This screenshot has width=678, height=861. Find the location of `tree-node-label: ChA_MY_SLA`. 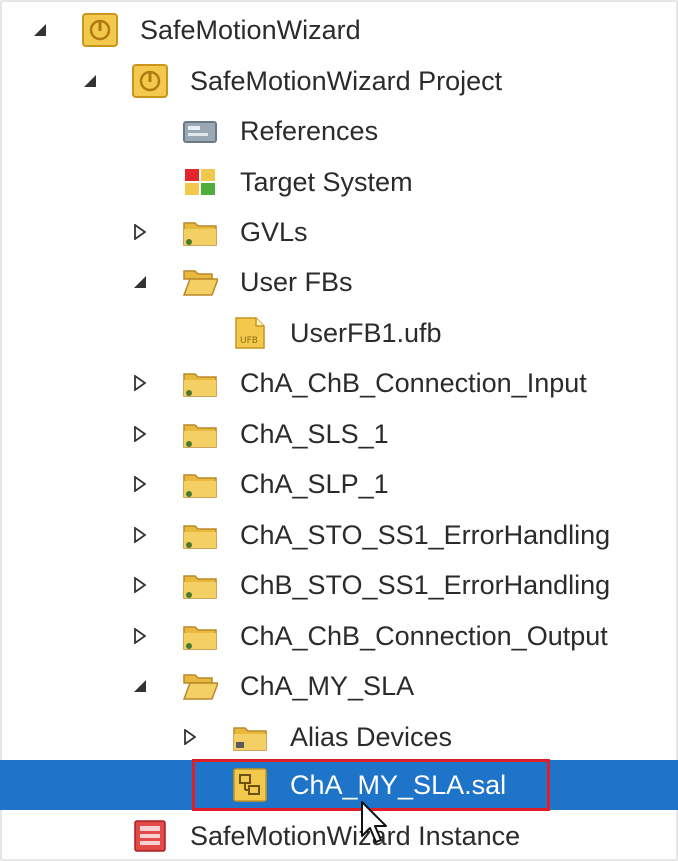

tree-node-label: ChA_MY_SLA is located at coordinates (327, 686).